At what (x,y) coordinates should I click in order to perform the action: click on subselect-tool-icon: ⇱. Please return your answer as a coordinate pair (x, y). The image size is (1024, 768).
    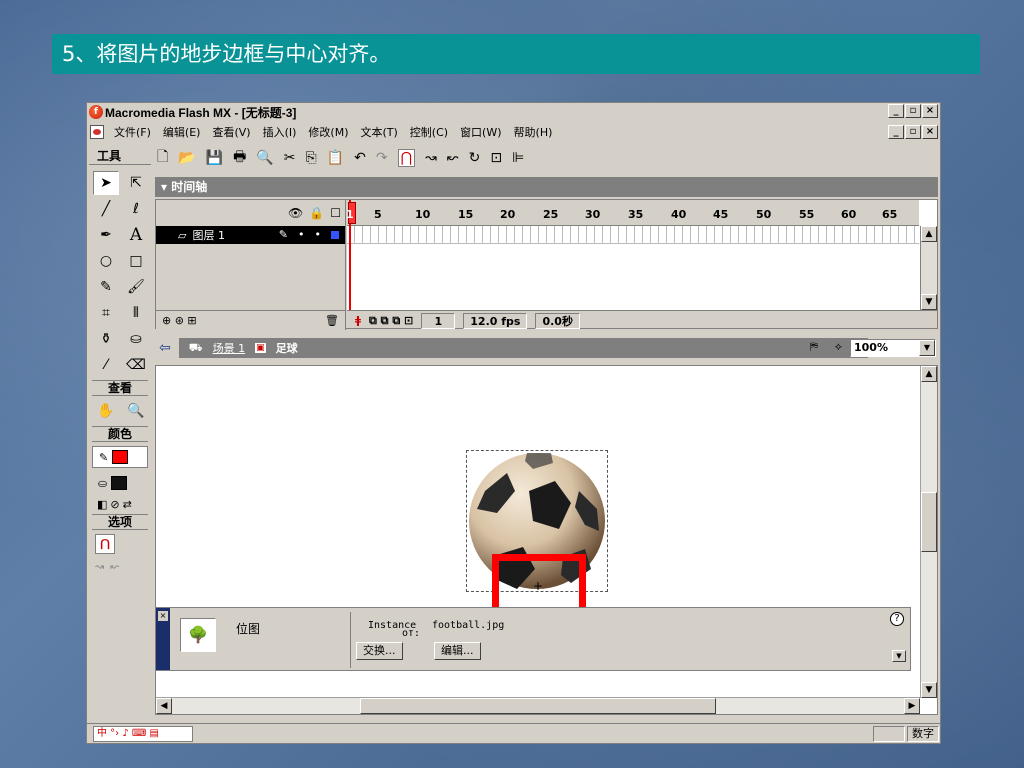
    Looking at the image, I should click on (136, 183).